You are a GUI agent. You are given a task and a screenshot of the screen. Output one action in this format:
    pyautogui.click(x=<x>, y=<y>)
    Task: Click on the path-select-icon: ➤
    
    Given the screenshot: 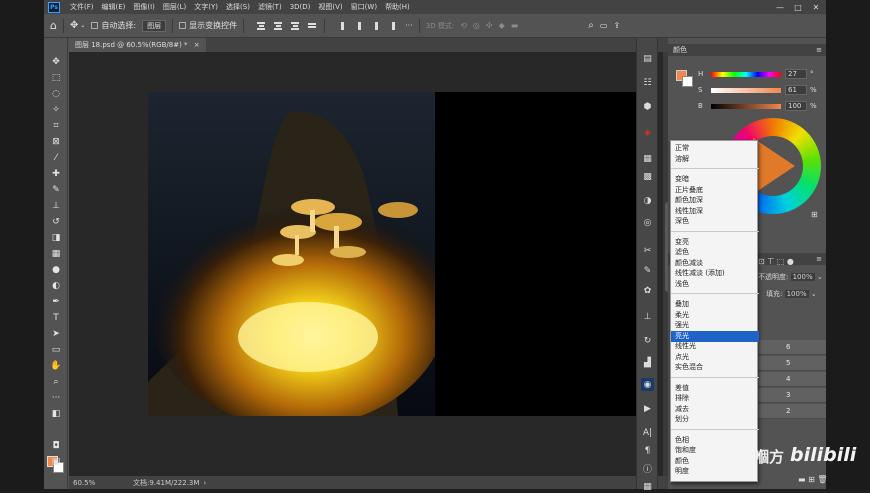 What is the action you would take?
    pyautogui.click(x=56, y=334)
    